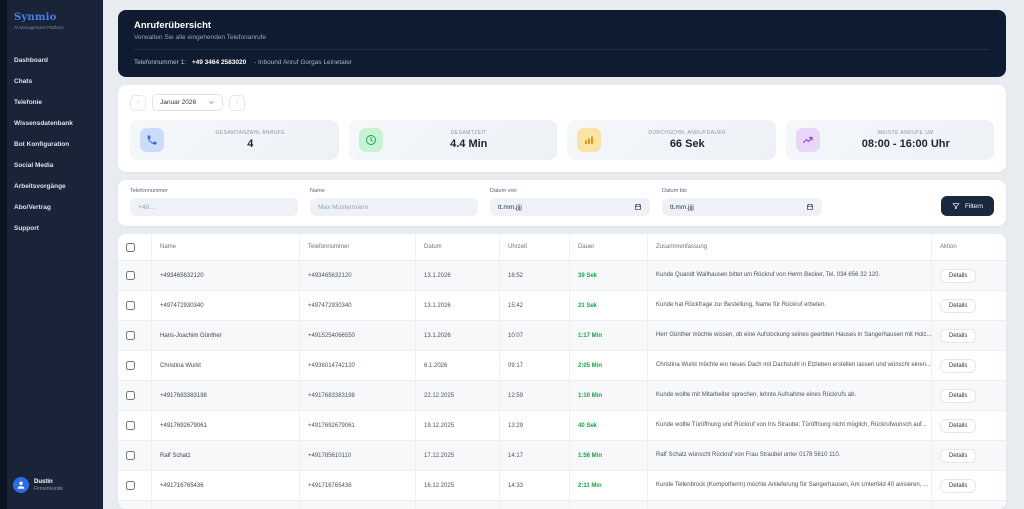 The width and height of the screenshot is (1024, 509). Describe the element at coordinates (394, 207) in the screenshot. I see `name-filter-input` at that location.